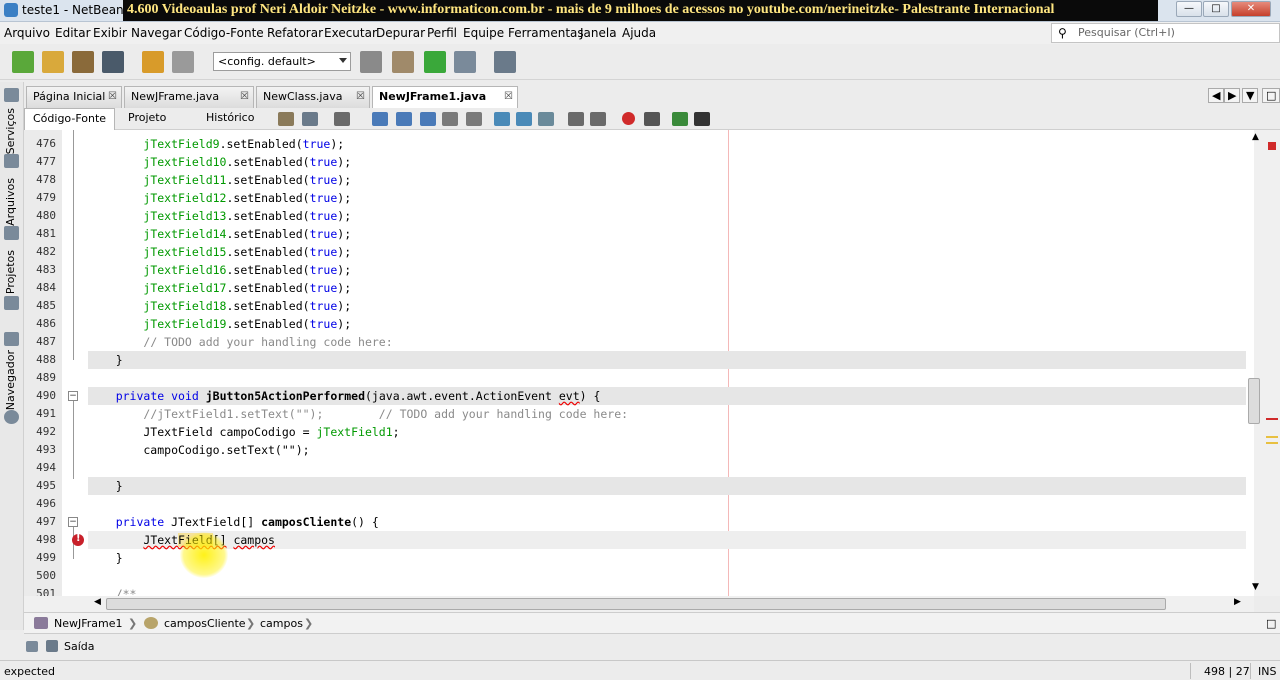 The image size is (1280, 680). I want to click on breadcrumb-class: NewJFrame1, so click(88, 623).